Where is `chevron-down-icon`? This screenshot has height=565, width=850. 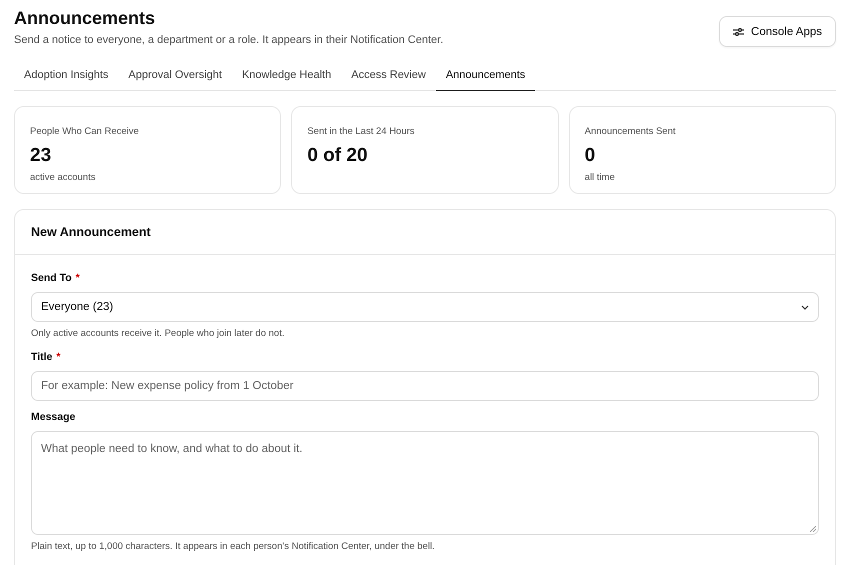
chevron-down-icon is located at coordinates (805, 307).